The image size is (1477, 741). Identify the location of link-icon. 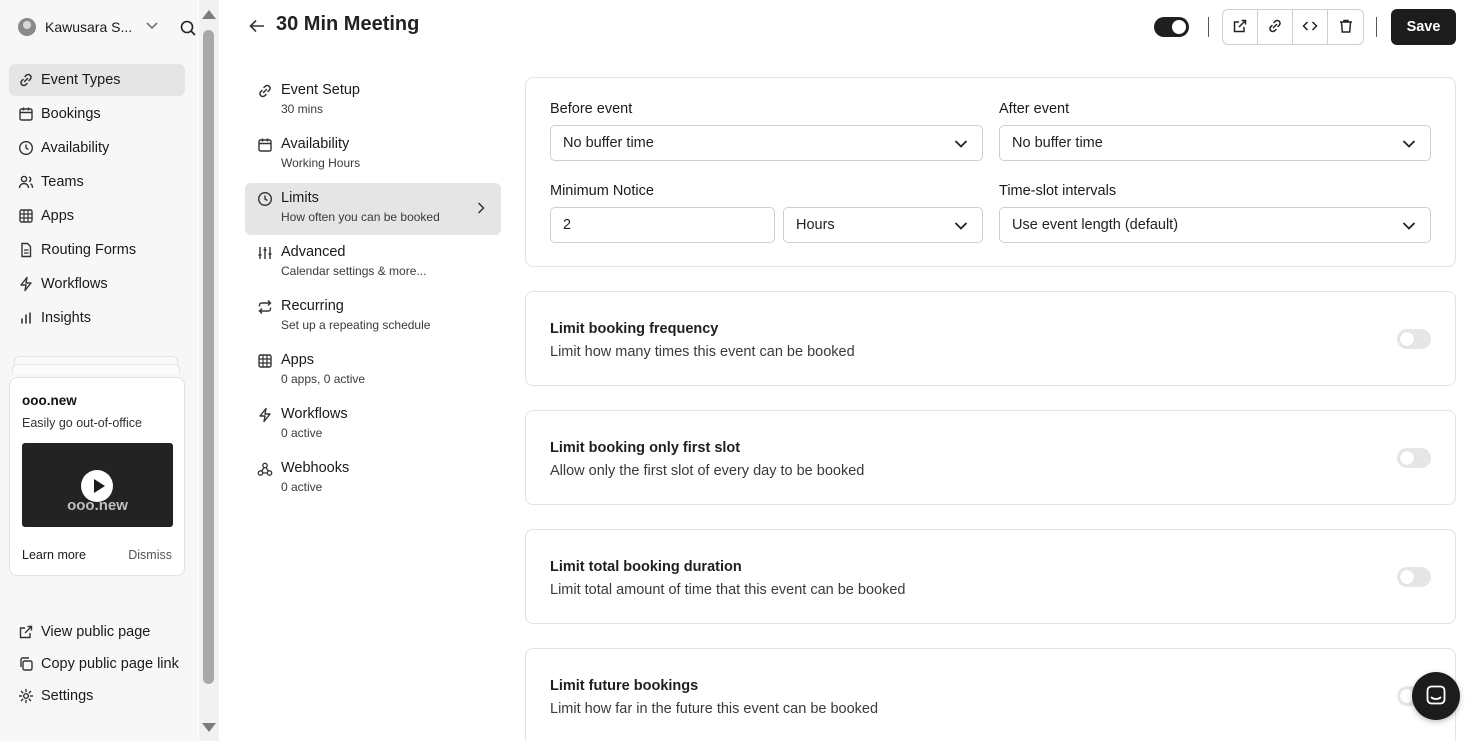
(26, 80).